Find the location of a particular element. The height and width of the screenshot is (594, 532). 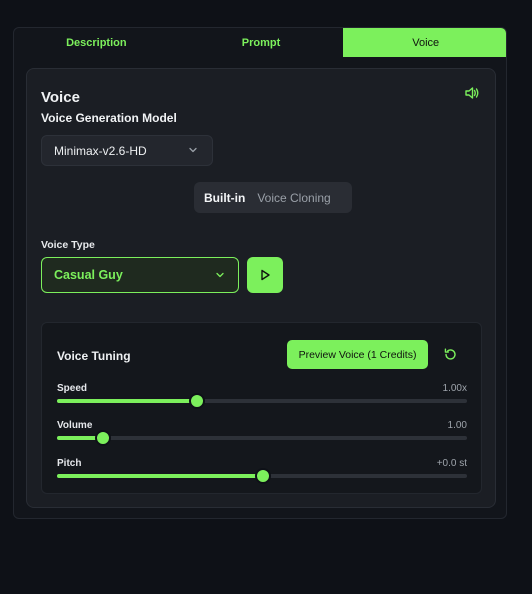

mode-voice-cloning-button: Voice Cloning is located at coordinates (293, 198).